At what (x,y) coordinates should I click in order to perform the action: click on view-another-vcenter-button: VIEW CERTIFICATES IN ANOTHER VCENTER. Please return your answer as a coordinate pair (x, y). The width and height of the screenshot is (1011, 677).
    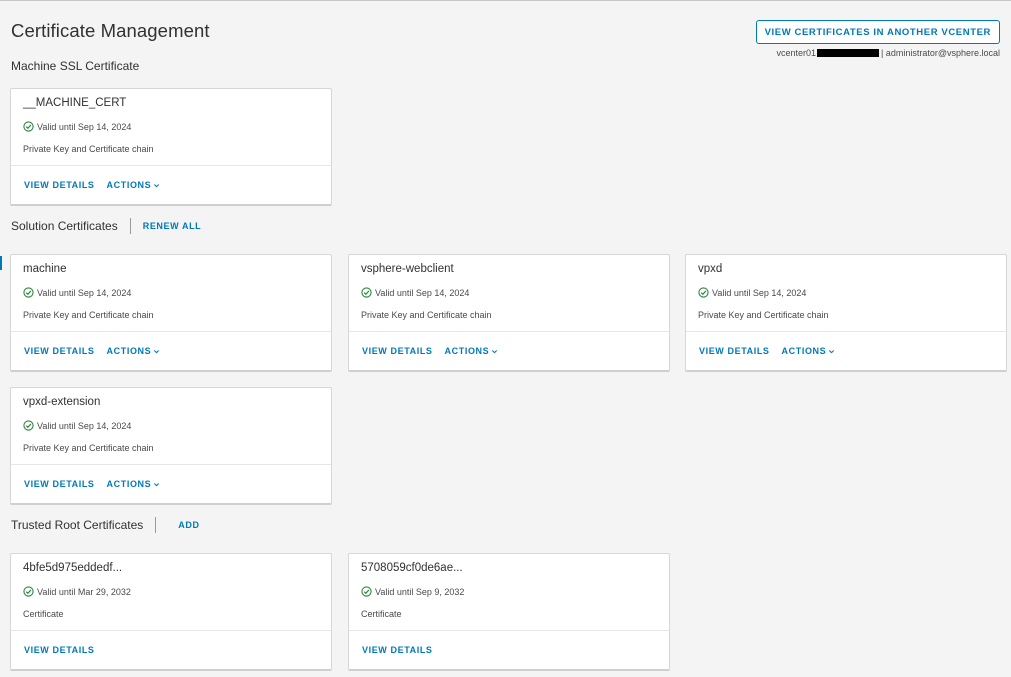
    Looking at the image, I should click on (877, 32).